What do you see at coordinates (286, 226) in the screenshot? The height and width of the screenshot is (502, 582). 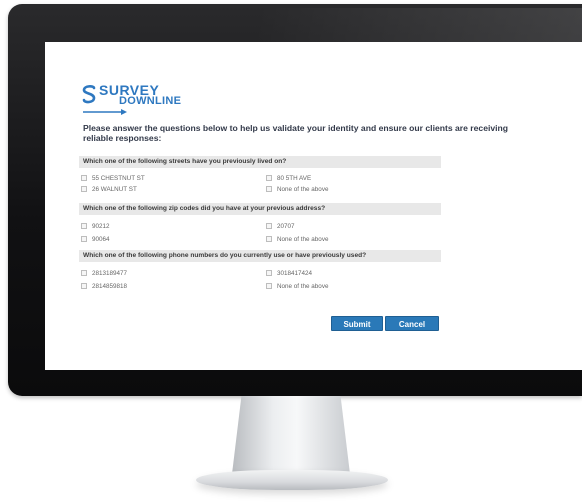 I see `option-label: 20707` at bounding box center [286, 226].